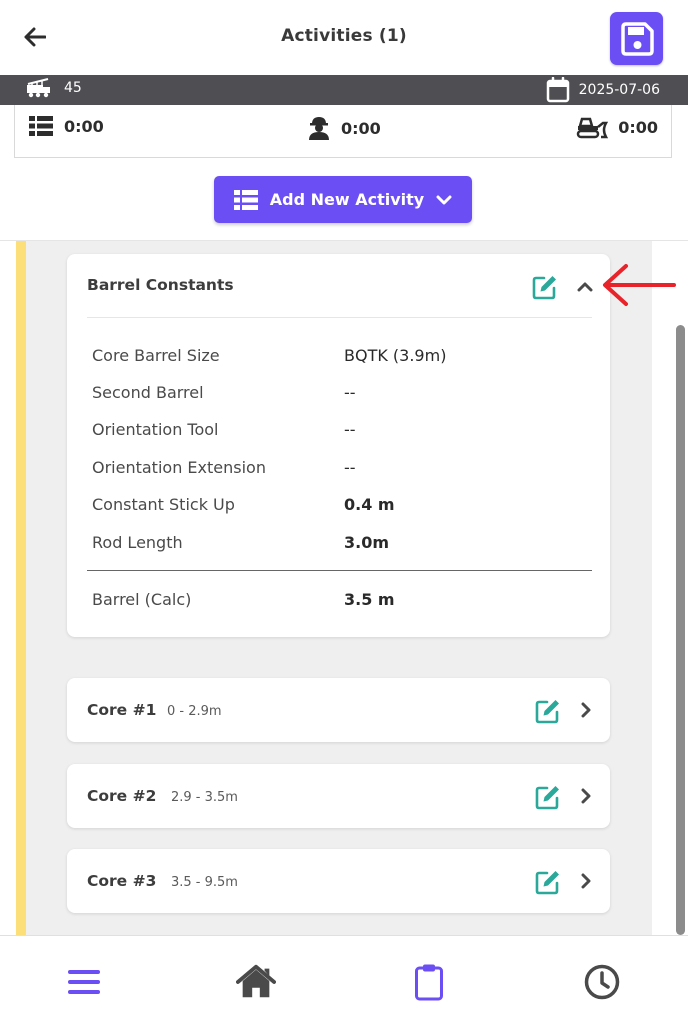 The width and height of the screenshot is (688, 1019). What do you see at coordinates (204, 797) in the screenshot?
I see `core-range: 2.9 - 3.5m` at bounding box center [204, 797].